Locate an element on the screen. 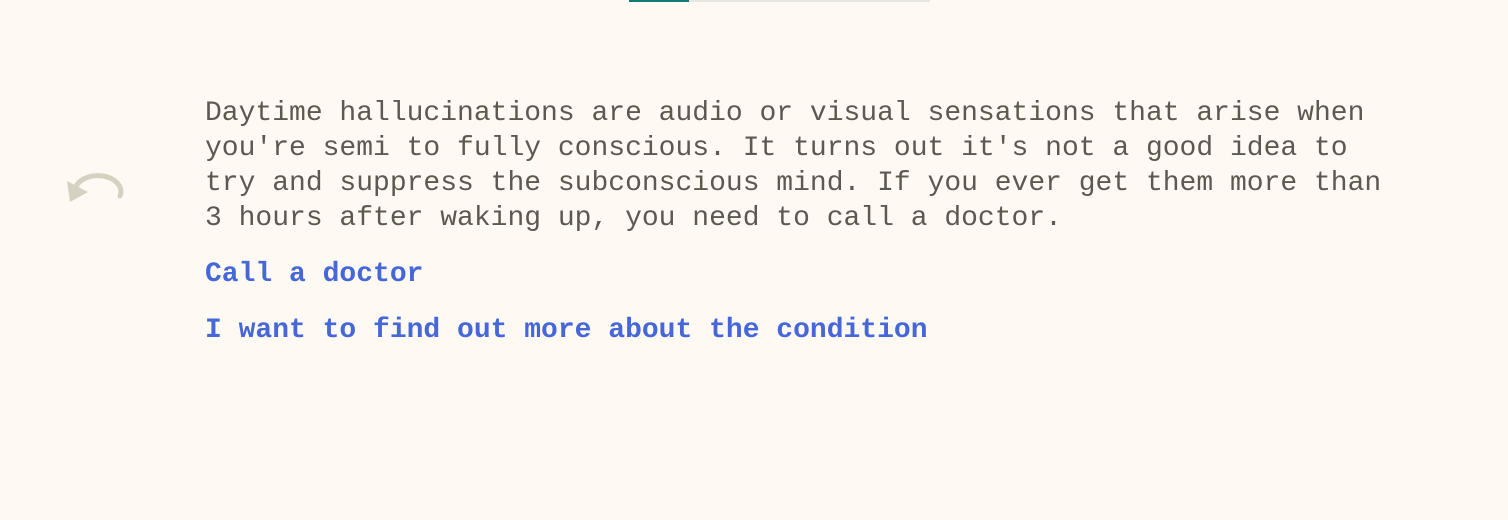 The width and height of the screenshot is (1508, 520). undo-button is located at coordinates (95, 187).